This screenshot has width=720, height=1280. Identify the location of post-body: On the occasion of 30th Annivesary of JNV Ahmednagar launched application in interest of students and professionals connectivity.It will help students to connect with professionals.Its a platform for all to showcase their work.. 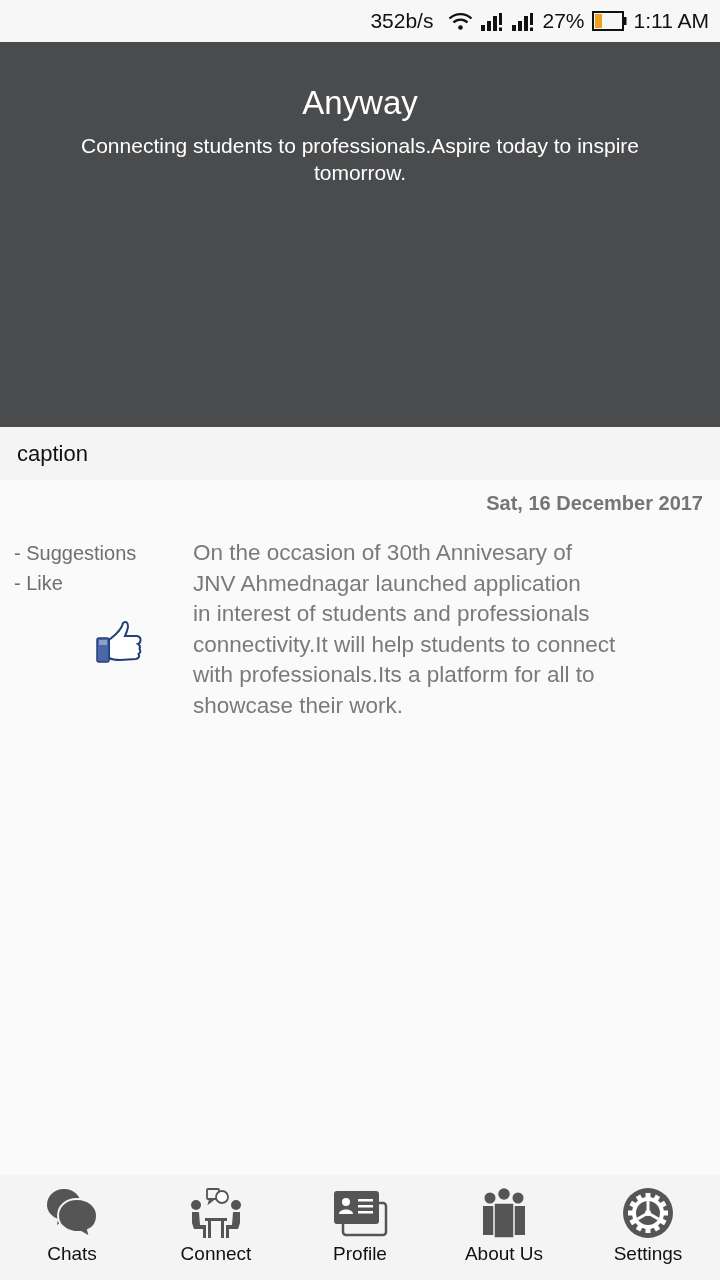
(405, 629).